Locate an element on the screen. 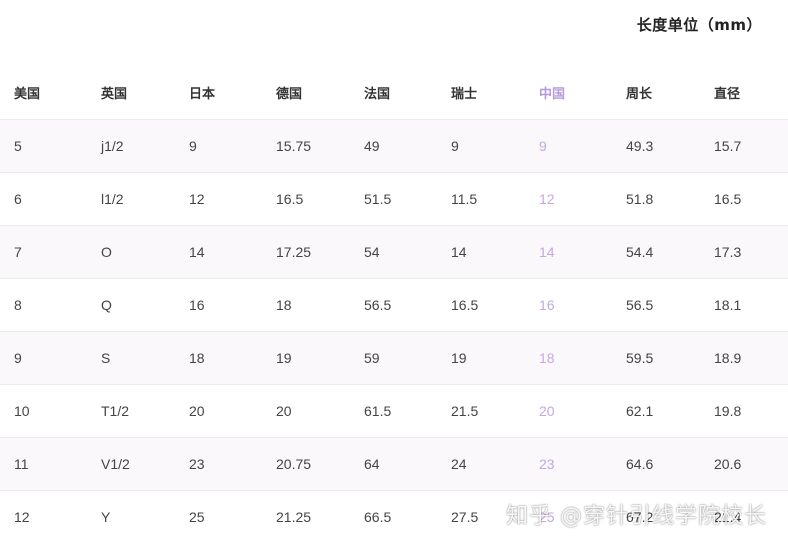 The height and width of the screenshot is (545, 788). header-cn: 中国 is located at coordinates (552, 94).